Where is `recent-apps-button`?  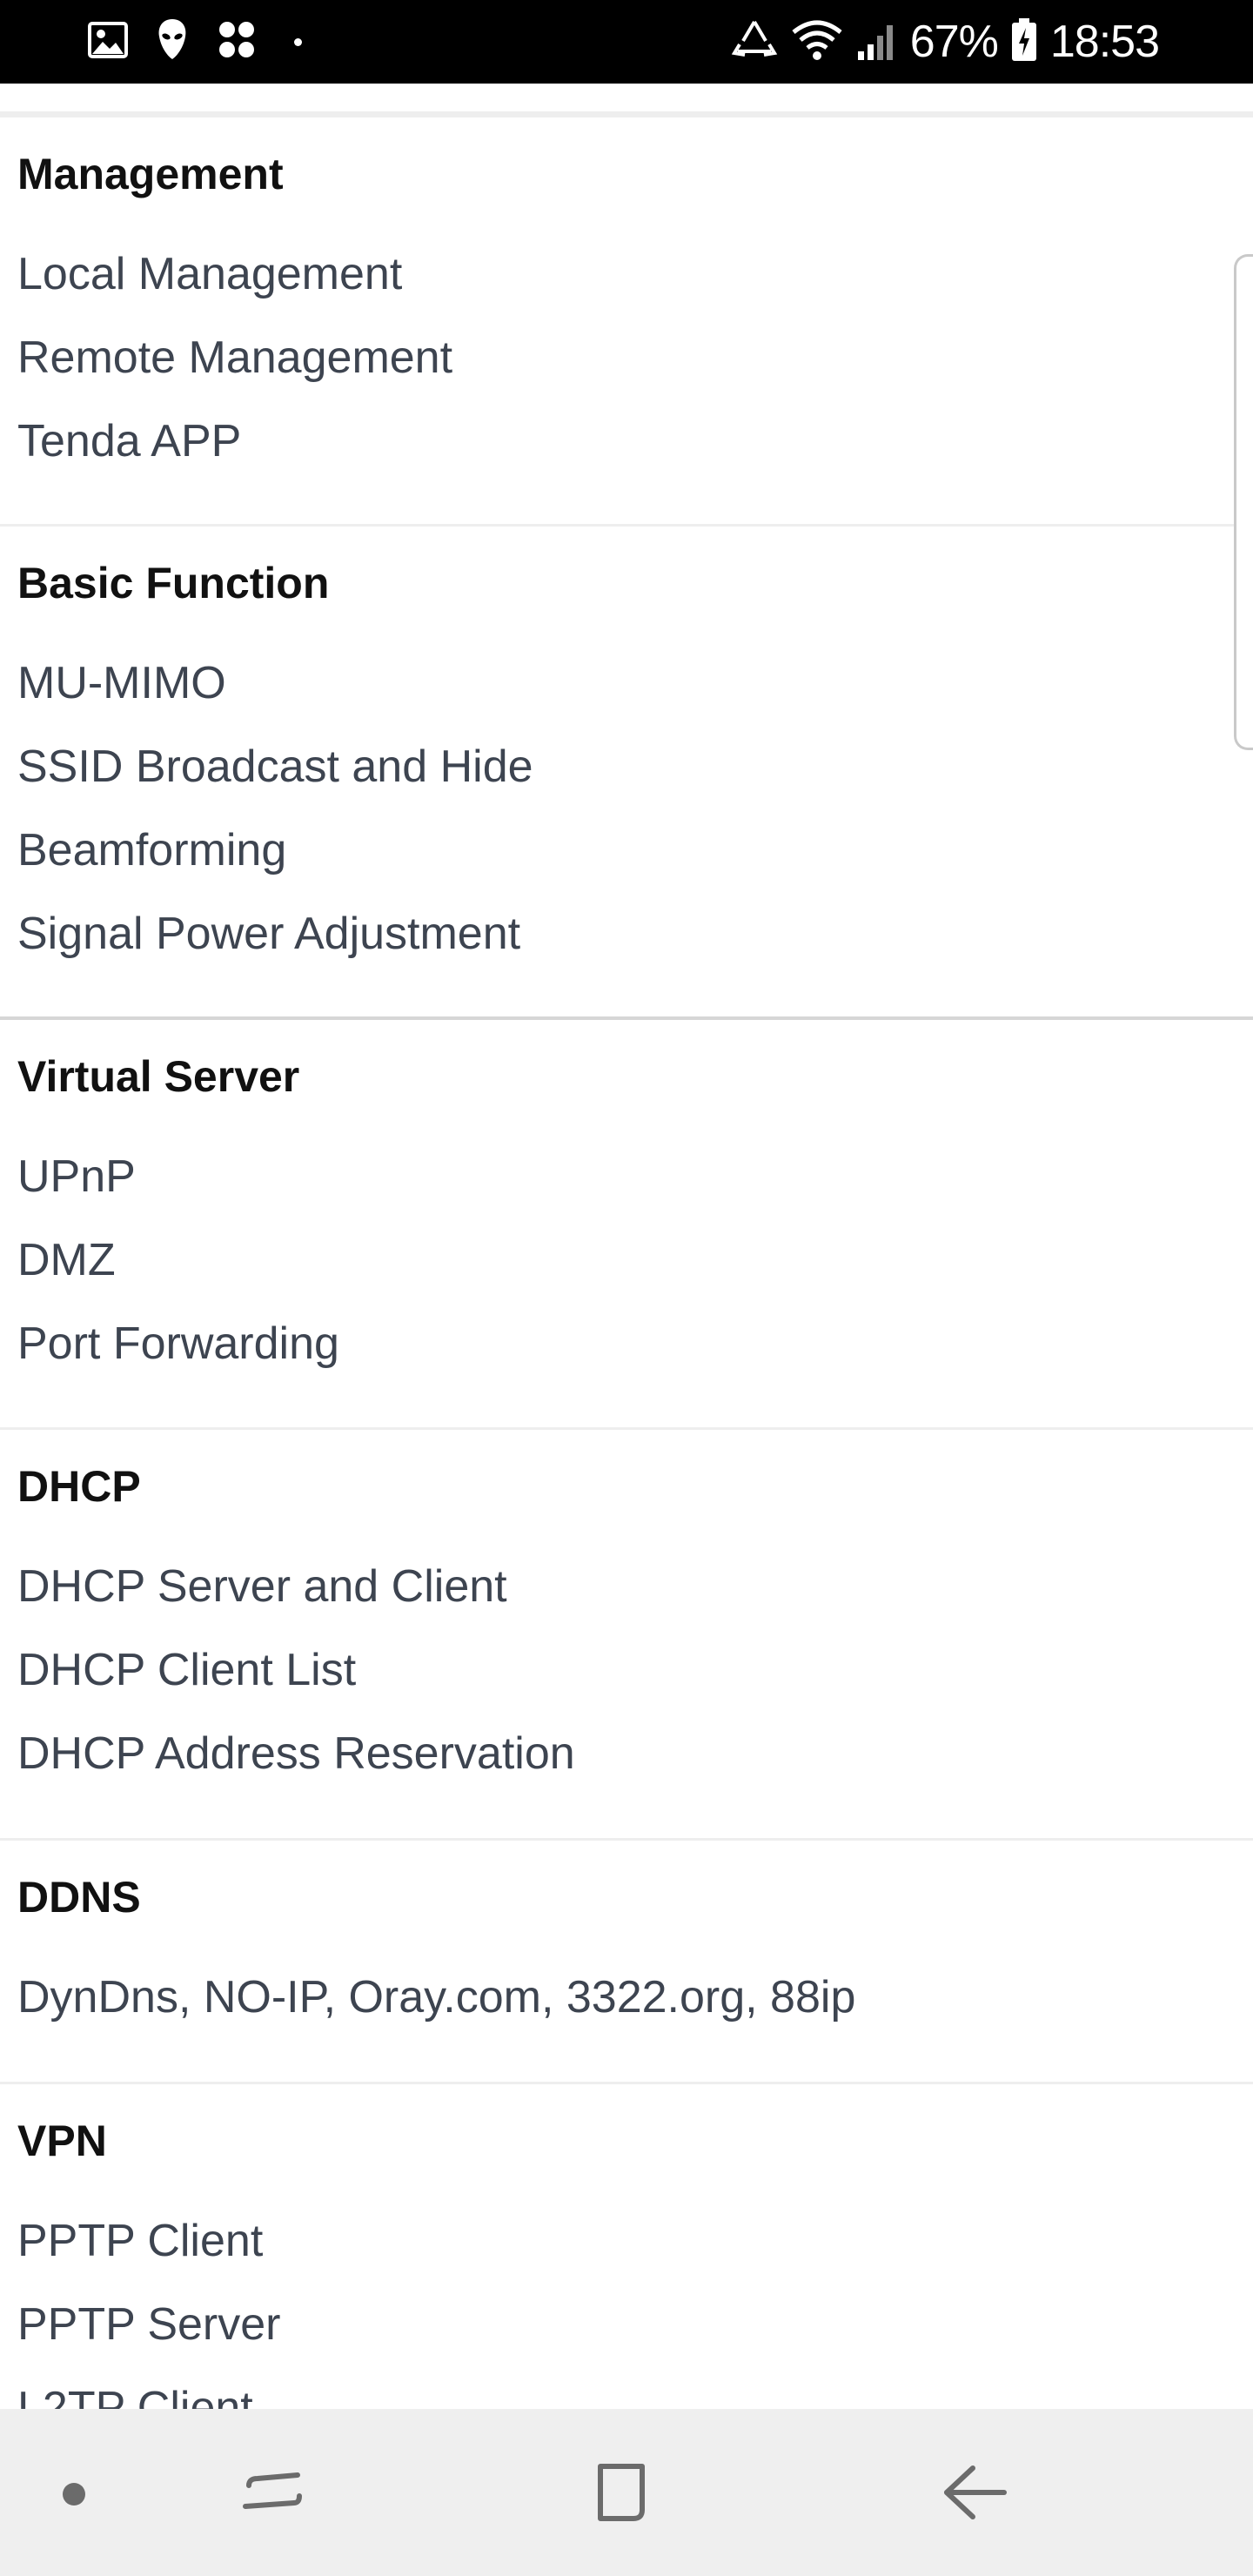 recent-apps-button is located at coordinates (271, 2492).